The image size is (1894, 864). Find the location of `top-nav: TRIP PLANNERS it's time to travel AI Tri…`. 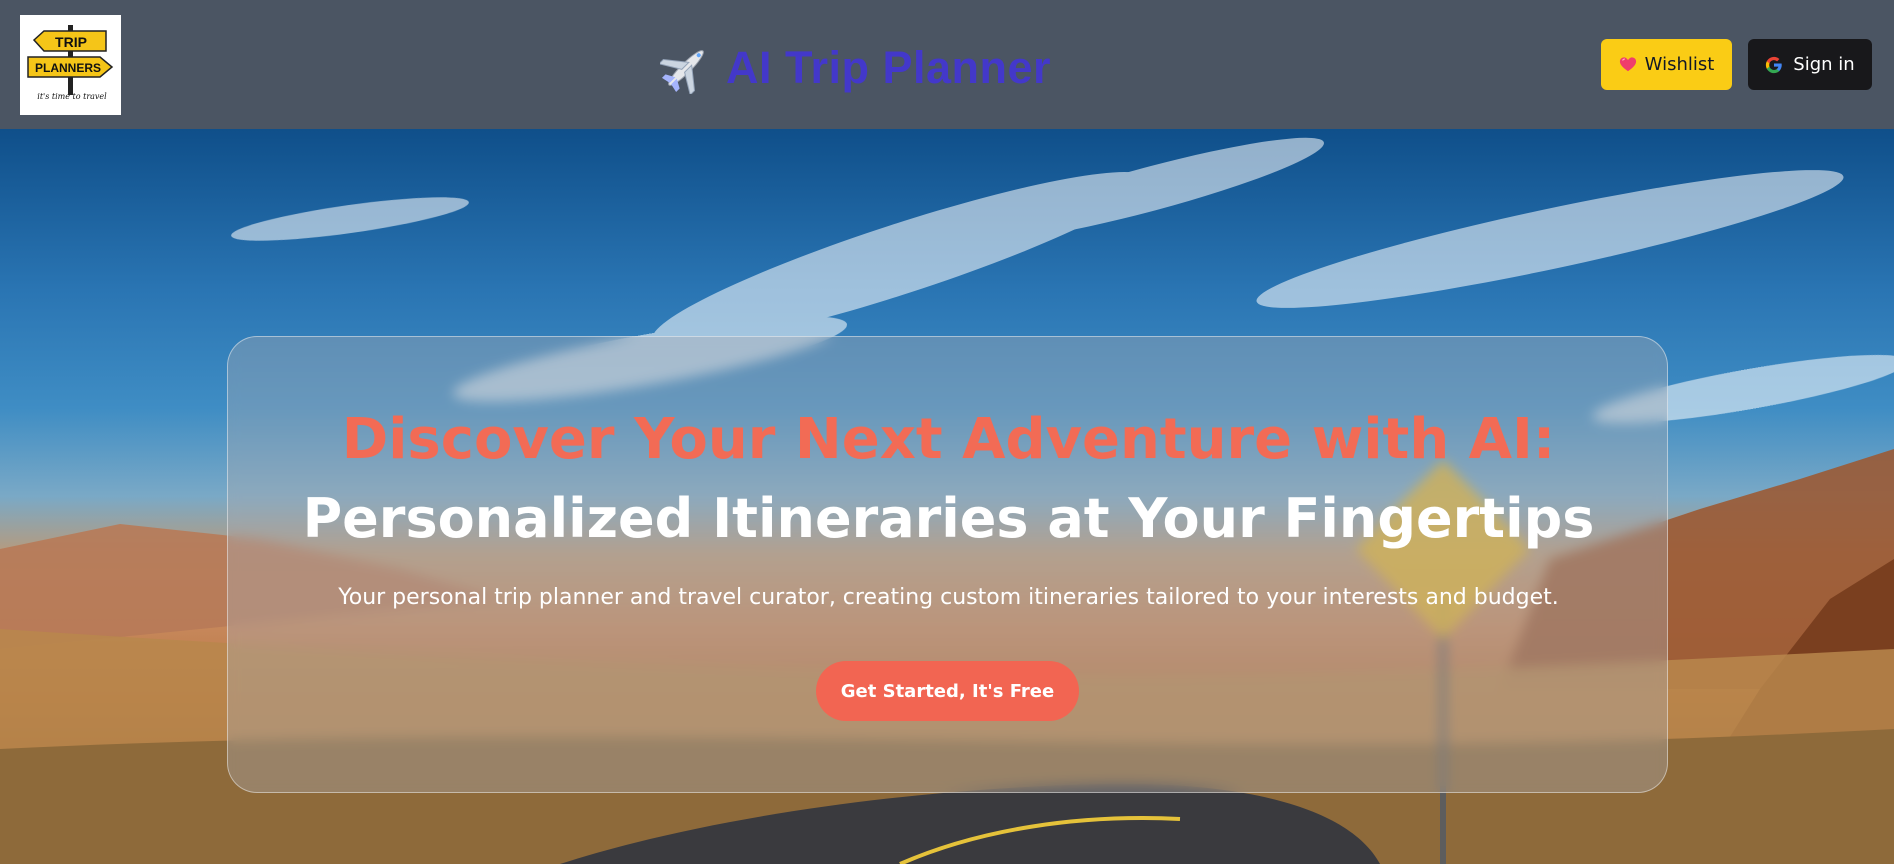

top-nav: TRIP PLANNERS it's time to travel AI Tri… is located at coordinates (947, 64).